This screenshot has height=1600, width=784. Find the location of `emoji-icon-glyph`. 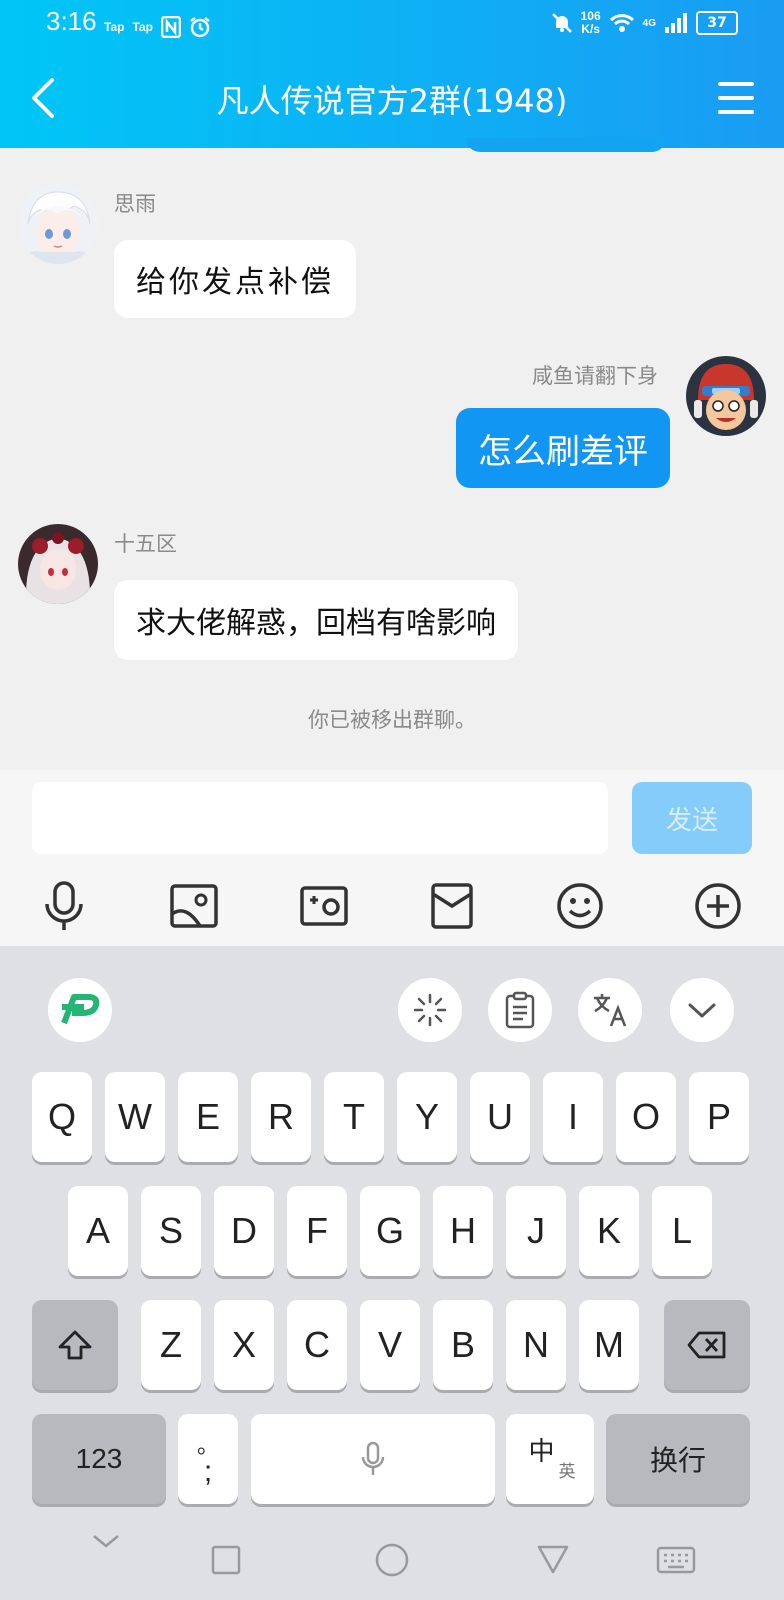

emoji-icon-glyph is located at coordinates (580, 906).